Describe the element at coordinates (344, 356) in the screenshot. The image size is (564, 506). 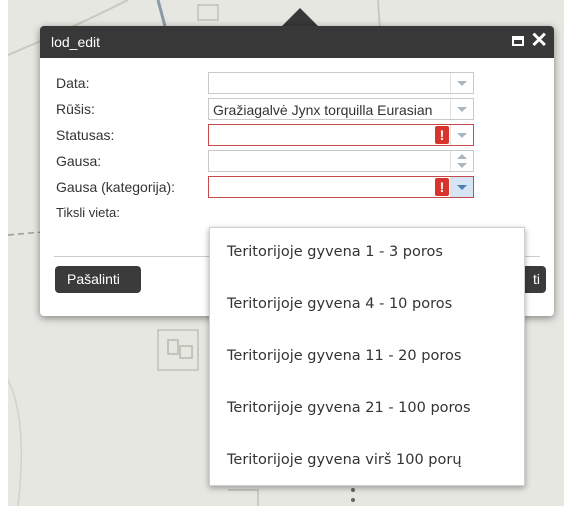
I see `dropdown-option: Teritorijoje gyvena 11 - 20 poros` at that location.